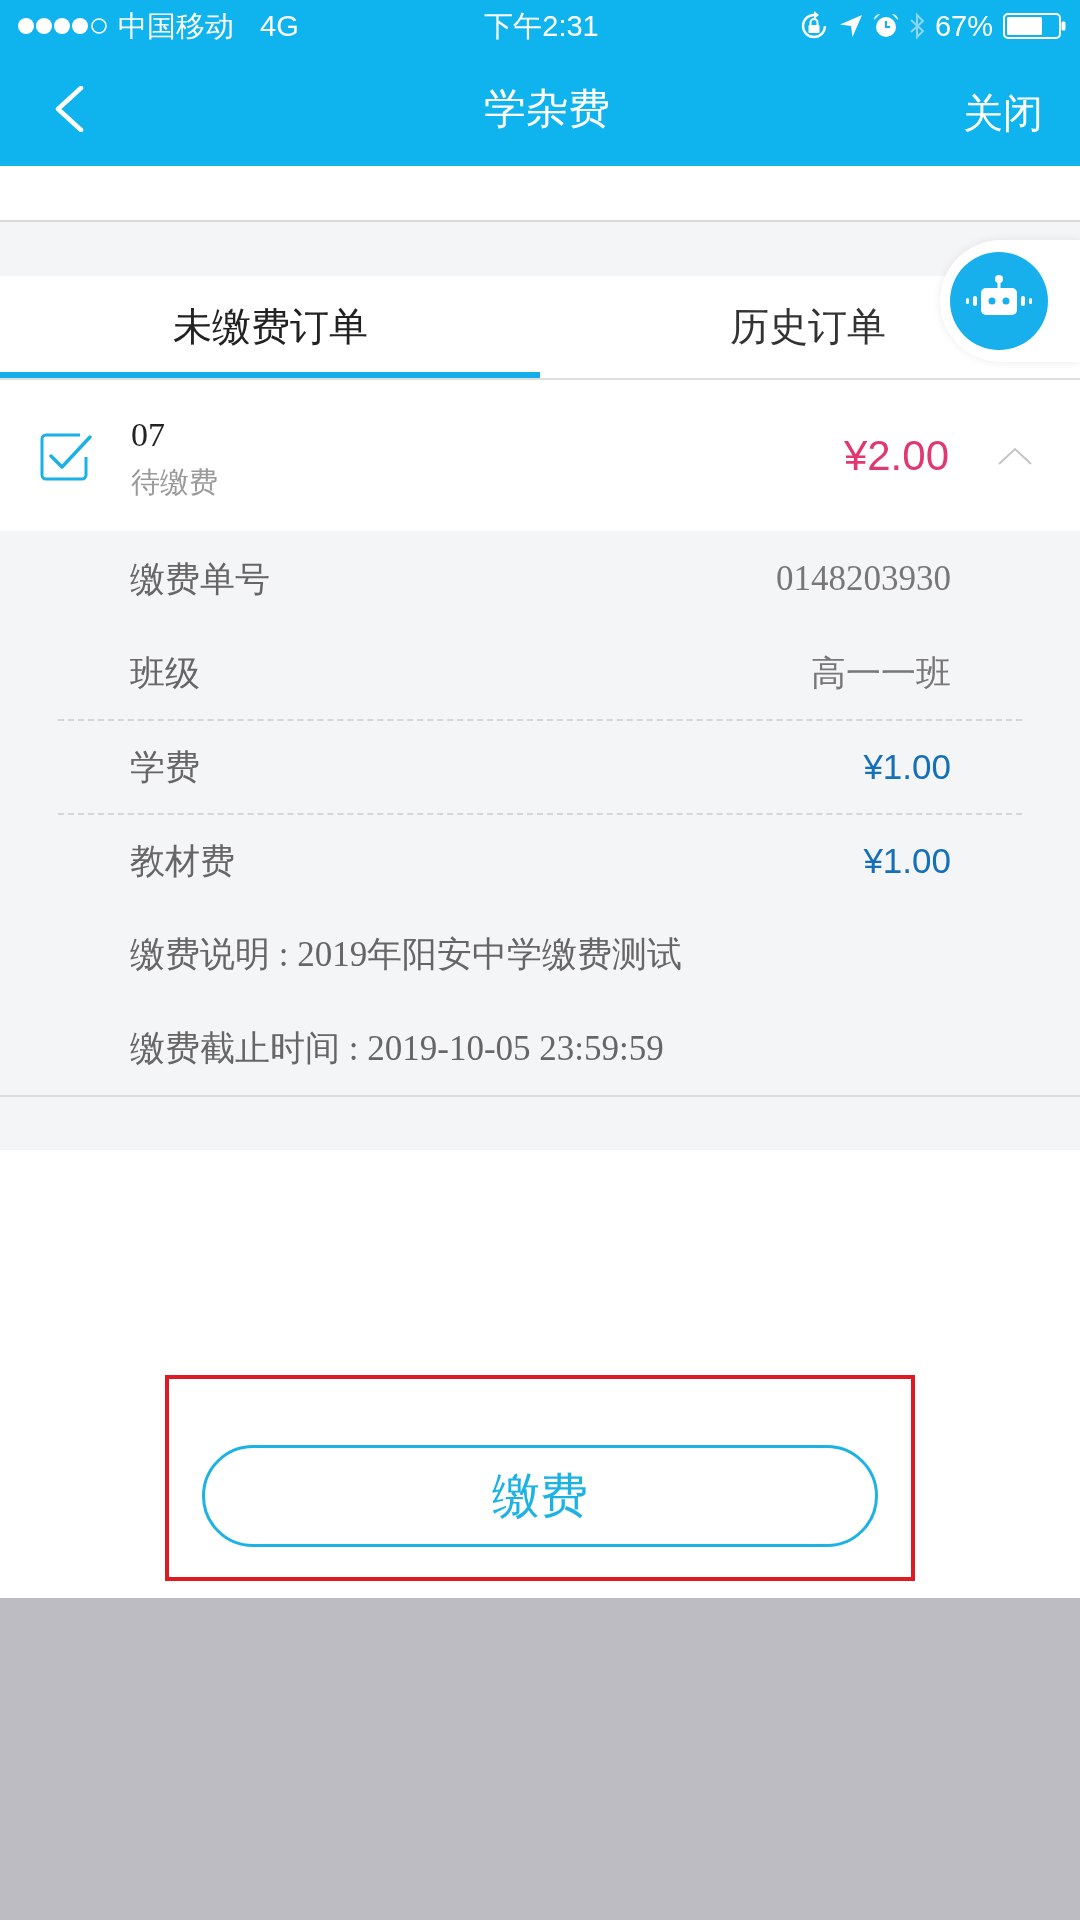 The image size is (1080, 1920). I want to click on detail-value: 高一一班, so click(881, 673).